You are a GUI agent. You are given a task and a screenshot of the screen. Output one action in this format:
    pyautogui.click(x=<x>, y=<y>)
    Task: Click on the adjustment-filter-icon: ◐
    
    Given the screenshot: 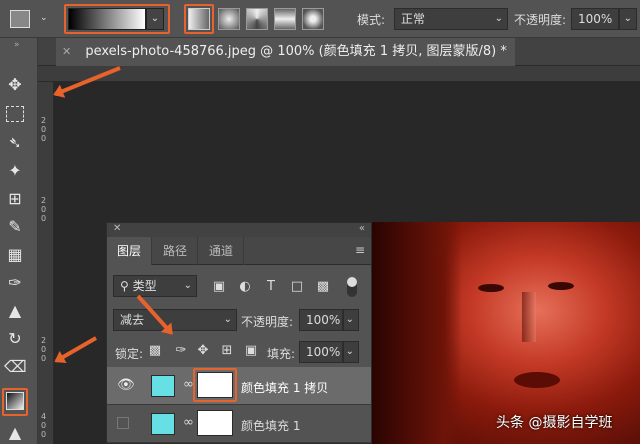 What is the action you would take?
    pyautogui.click(x=245, y=287)
    